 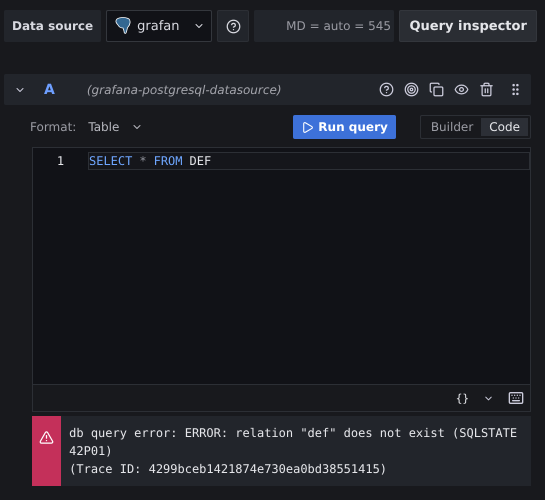 What do you see at coordinates (452, 127) in the screenshot?
I see `mode-tab: Builder` at bounding box center [452, 127].